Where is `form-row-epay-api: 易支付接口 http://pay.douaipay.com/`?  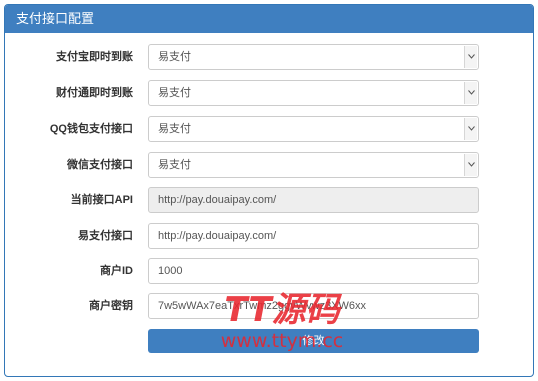 form-row-epay-api: 易支付接口 http://pay.douaipay.com/ is located at coordinates (269, 236).